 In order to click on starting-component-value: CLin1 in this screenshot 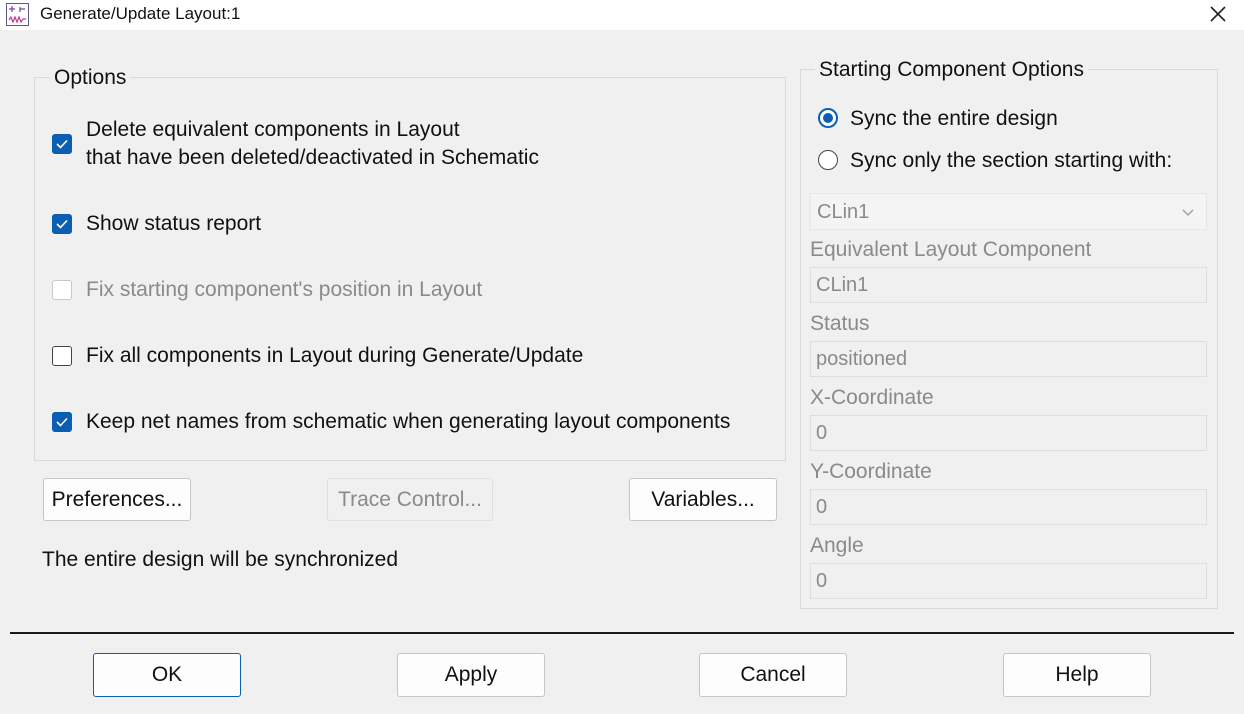, I will do `click(843, 212)`.